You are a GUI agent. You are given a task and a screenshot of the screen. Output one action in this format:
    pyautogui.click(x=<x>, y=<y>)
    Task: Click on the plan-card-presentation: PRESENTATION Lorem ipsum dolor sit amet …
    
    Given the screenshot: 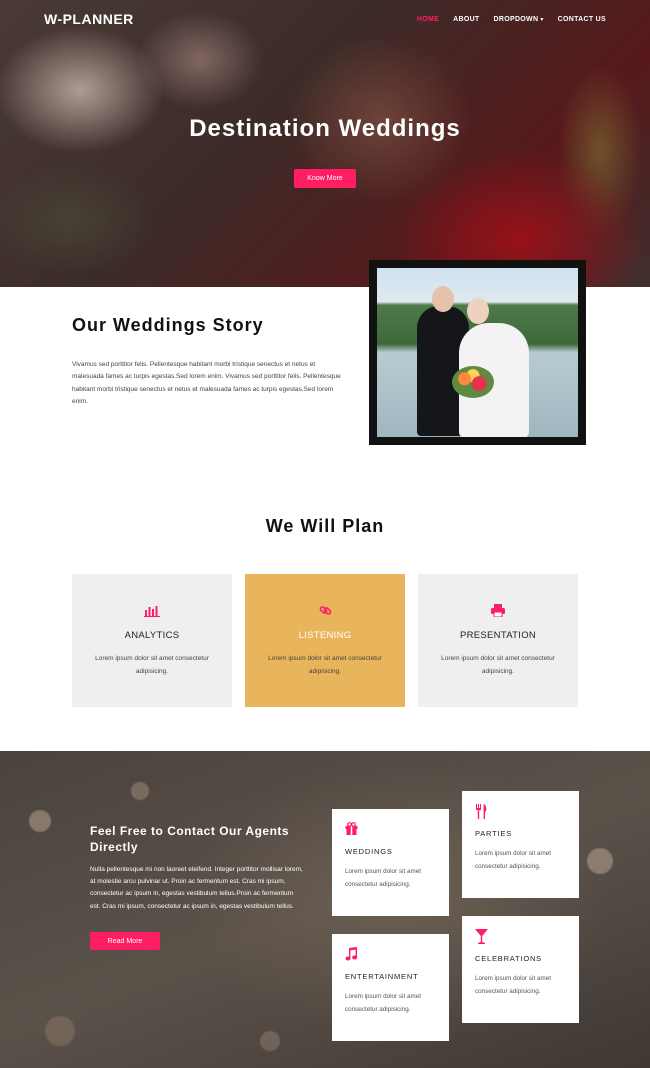 What is the action you would take?
    pyautogui.click(x=498, y=640)
    